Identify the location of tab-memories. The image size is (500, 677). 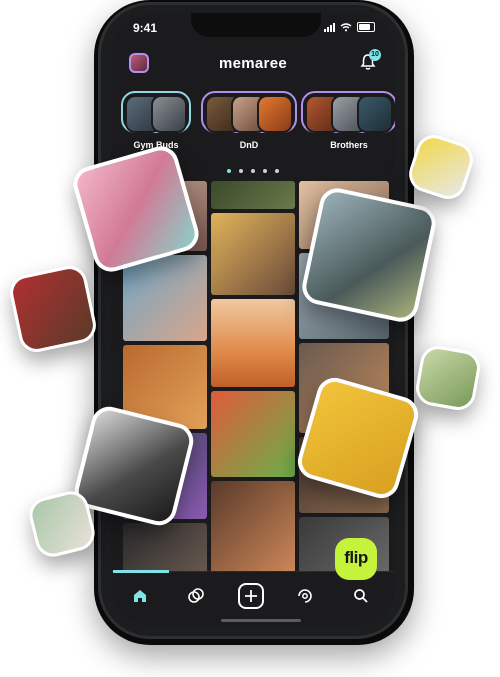
(305, 596).